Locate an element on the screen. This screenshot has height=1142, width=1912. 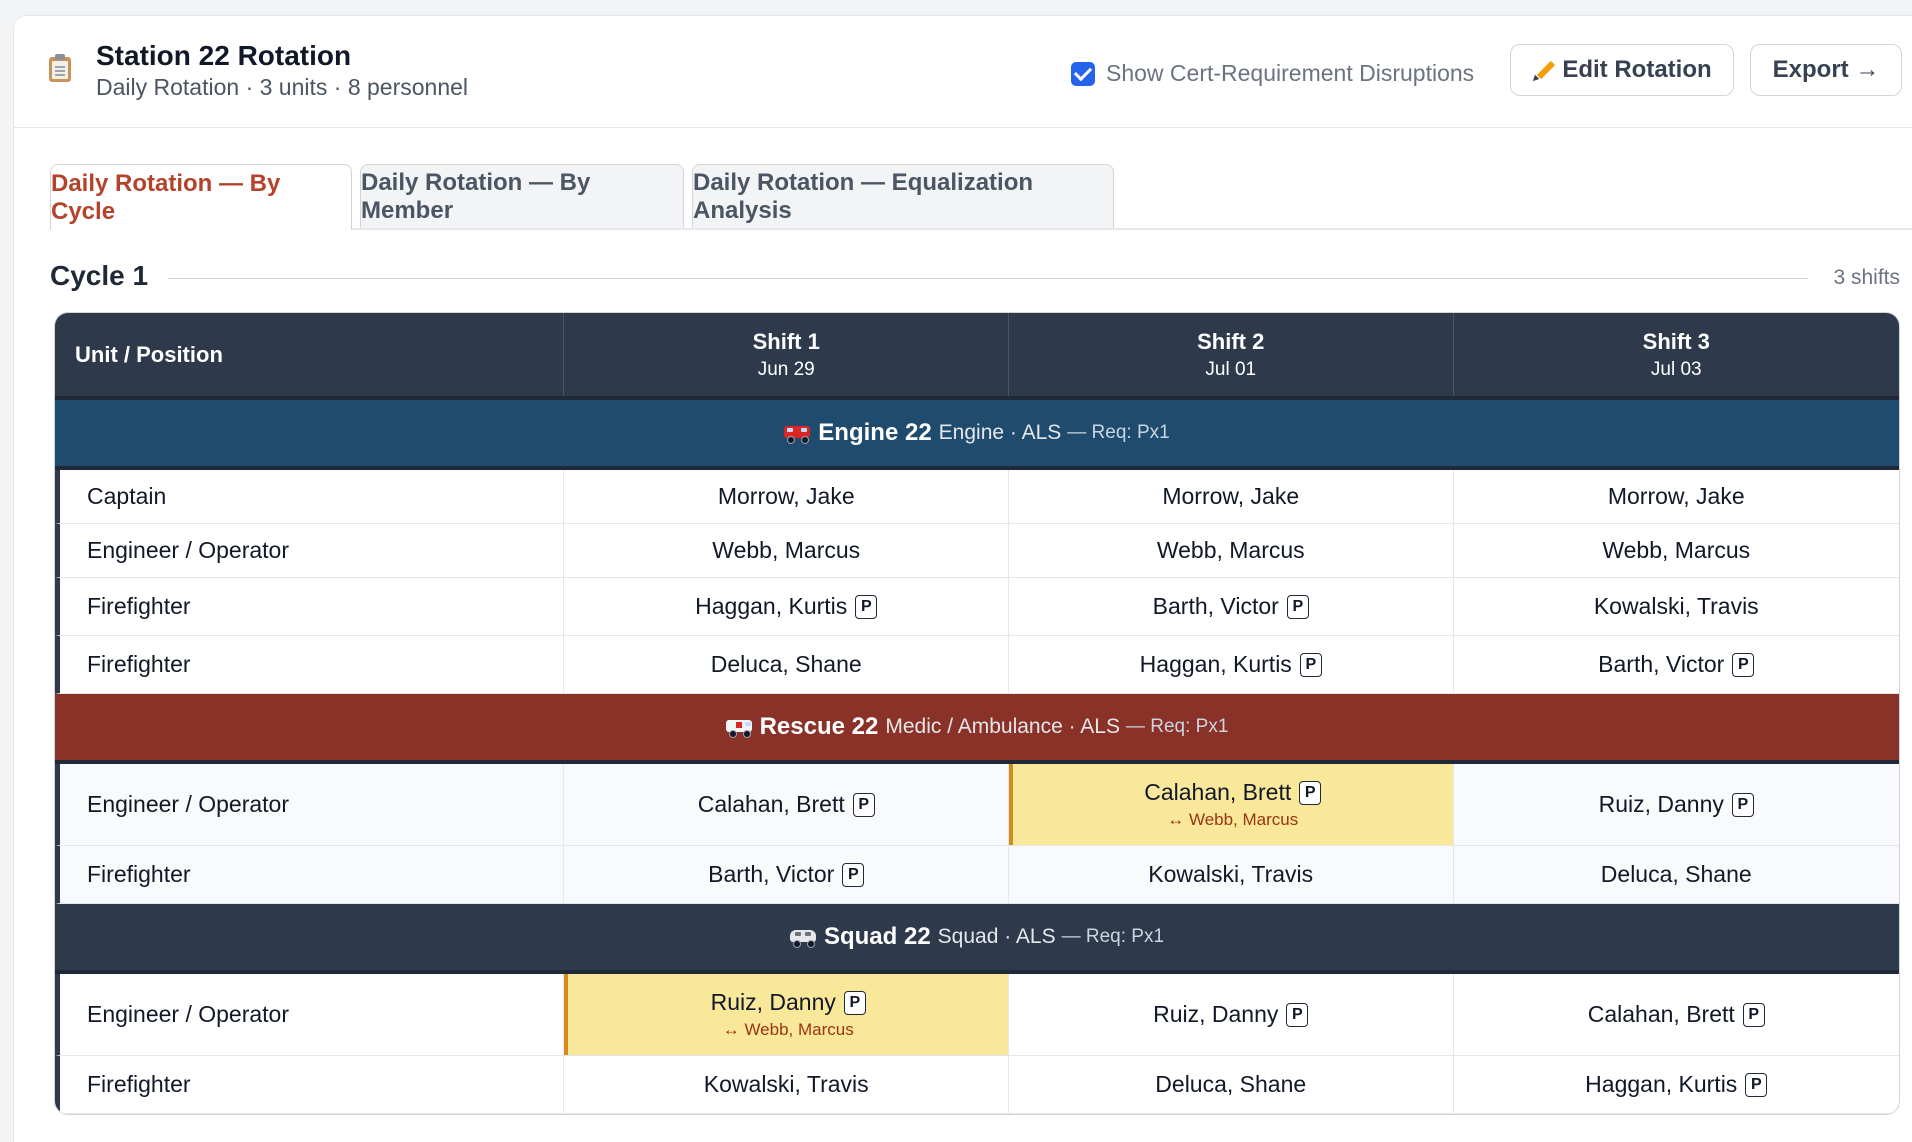
edit-rotation-label: Edit Rotation is located at coordinates (1637, 69).